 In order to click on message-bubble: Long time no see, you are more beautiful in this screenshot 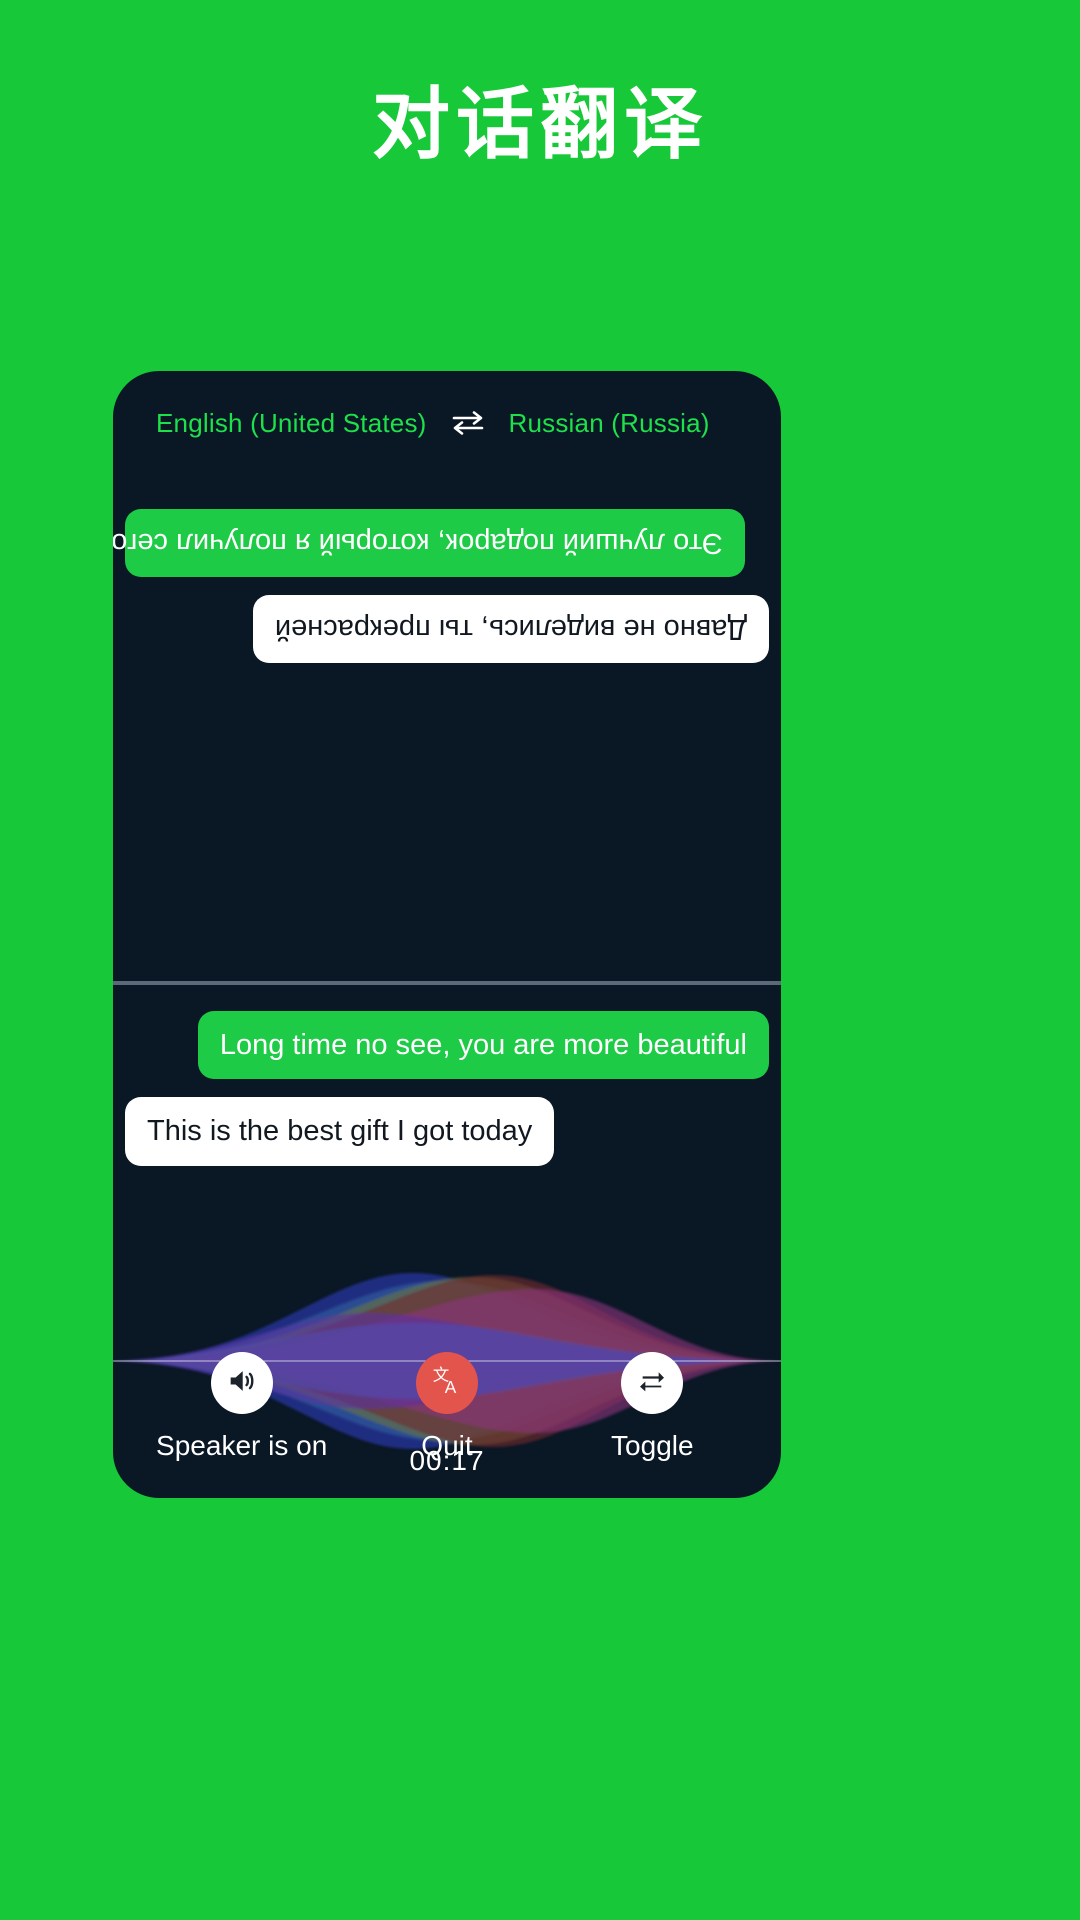, I will do `click(483, 1045)`.